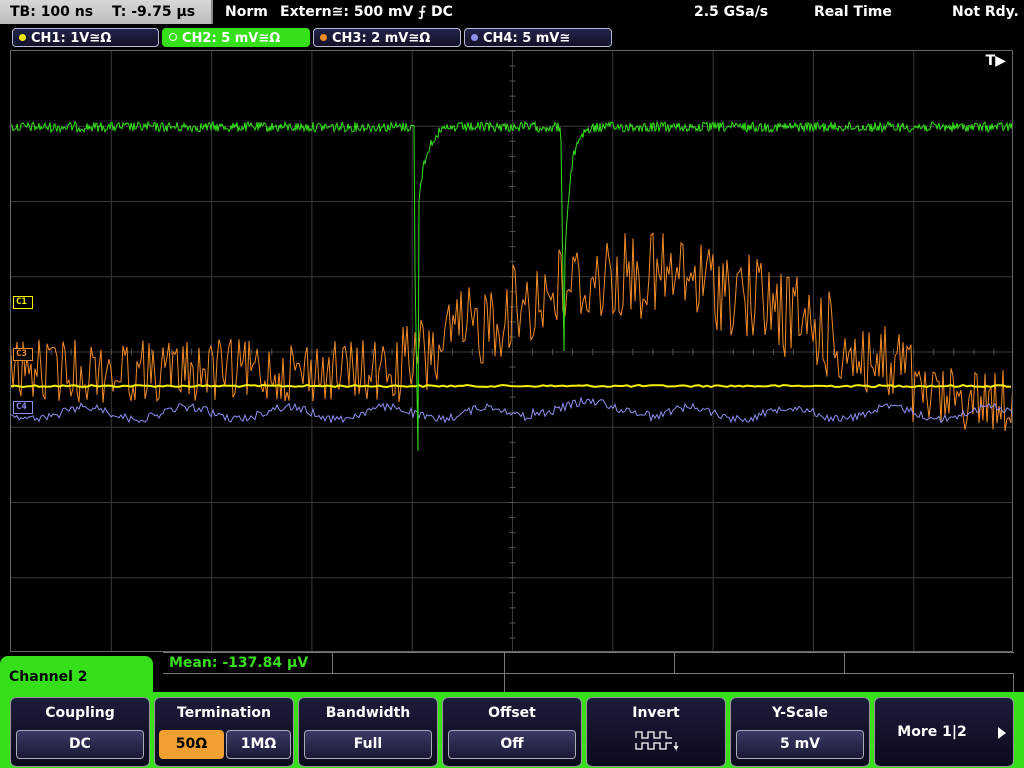 The width and height of the screenshot is (1024, 768). I want to click on coupling-label: Coupling, so click(80, 713).